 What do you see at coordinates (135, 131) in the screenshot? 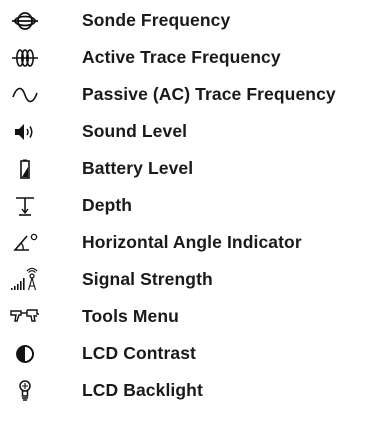
I see `legend-label: Sound Level` at bounding box center [135, 131].